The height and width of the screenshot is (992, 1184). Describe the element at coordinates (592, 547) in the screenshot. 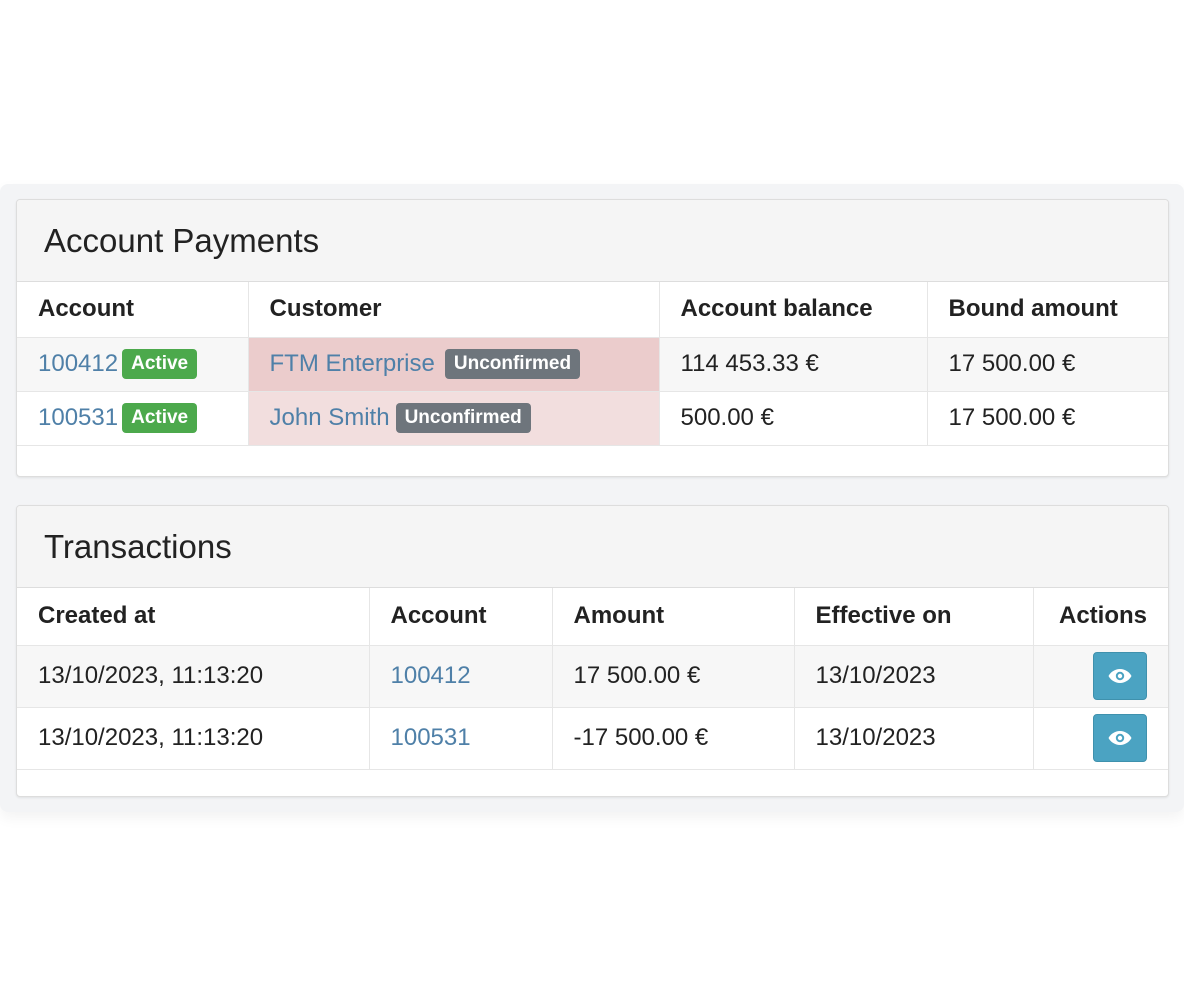

I see `transactions-heading: Transactions` at that location.